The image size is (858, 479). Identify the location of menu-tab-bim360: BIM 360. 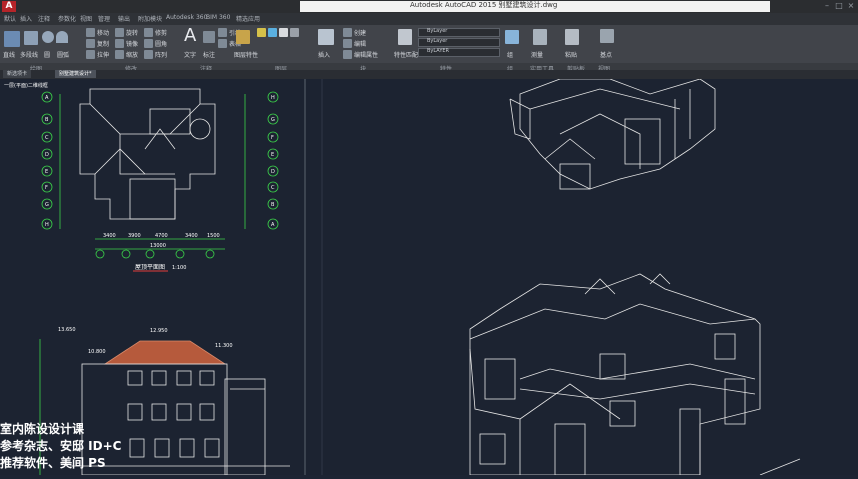
(218, 17).